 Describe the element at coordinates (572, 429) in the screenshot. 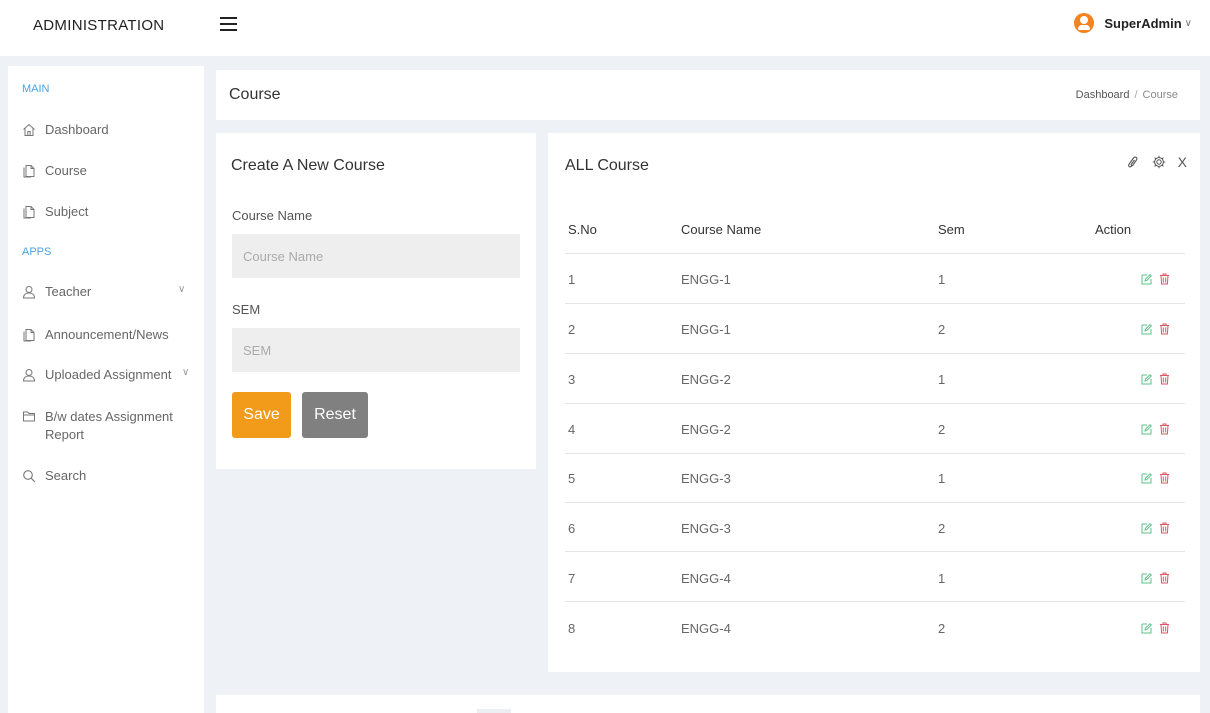

I see `cell-sno: 4` at that location.